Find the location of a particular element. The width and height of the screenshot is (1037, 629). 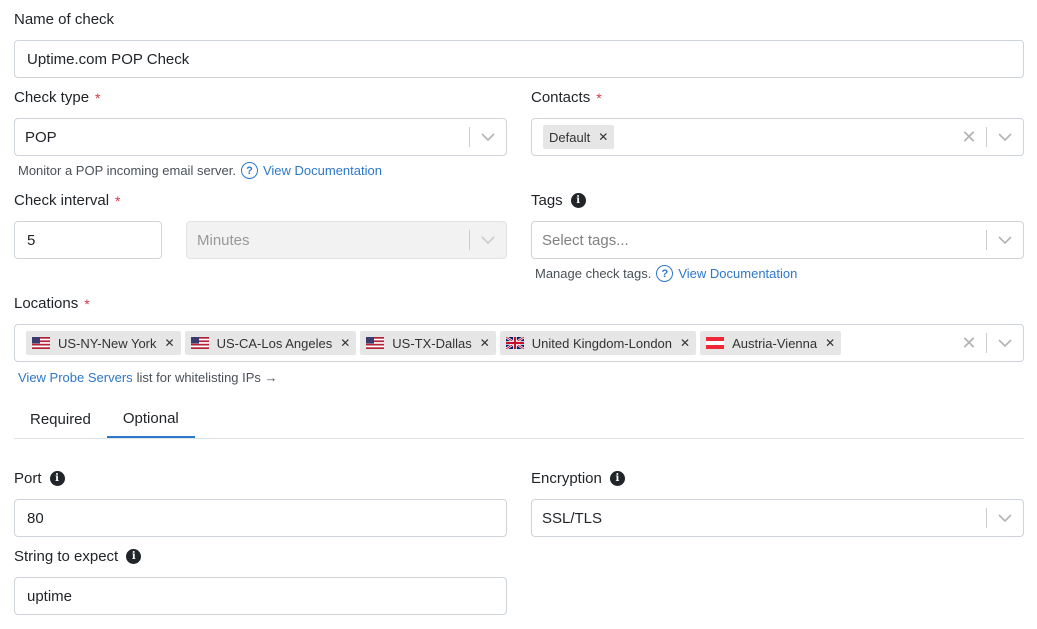

tags-doc-link: View Documentation is located at coordinates (737, 273).